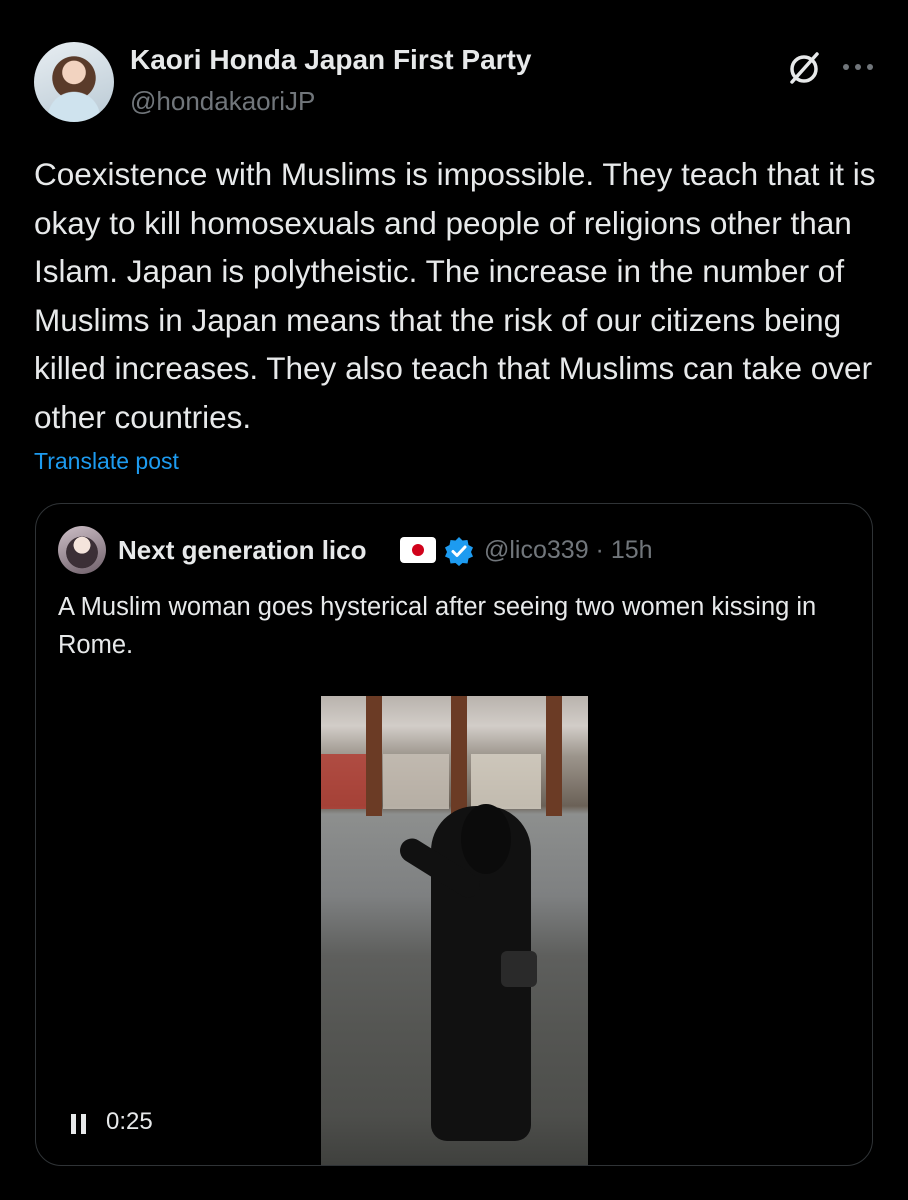 This screenshot has height=1200, width=908. What do you see at coordinates (242, 550) in the screenshot?
I see `quoted-author-display-name: Next generation lico` at bounding box center [242, 550].